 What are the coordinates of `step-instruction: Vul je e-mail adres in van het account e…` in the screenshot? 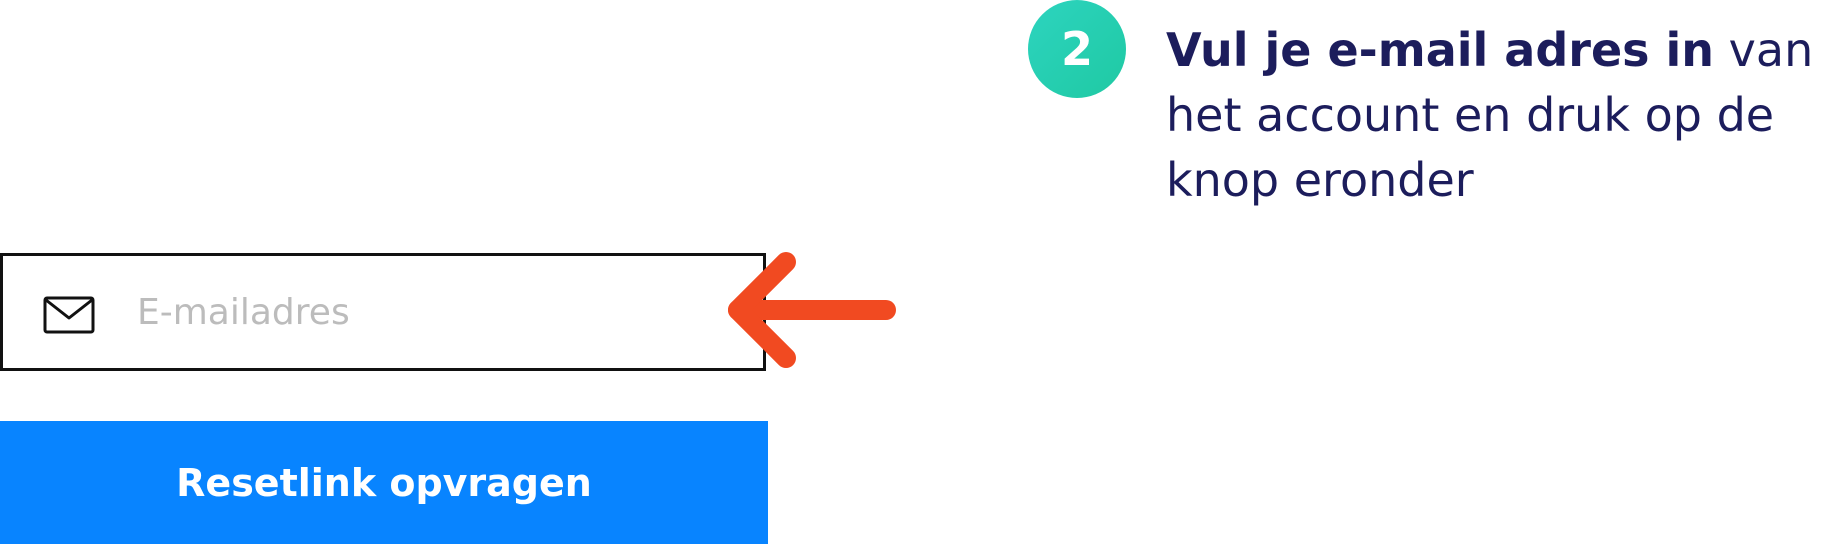 It's located at (1501, 115).